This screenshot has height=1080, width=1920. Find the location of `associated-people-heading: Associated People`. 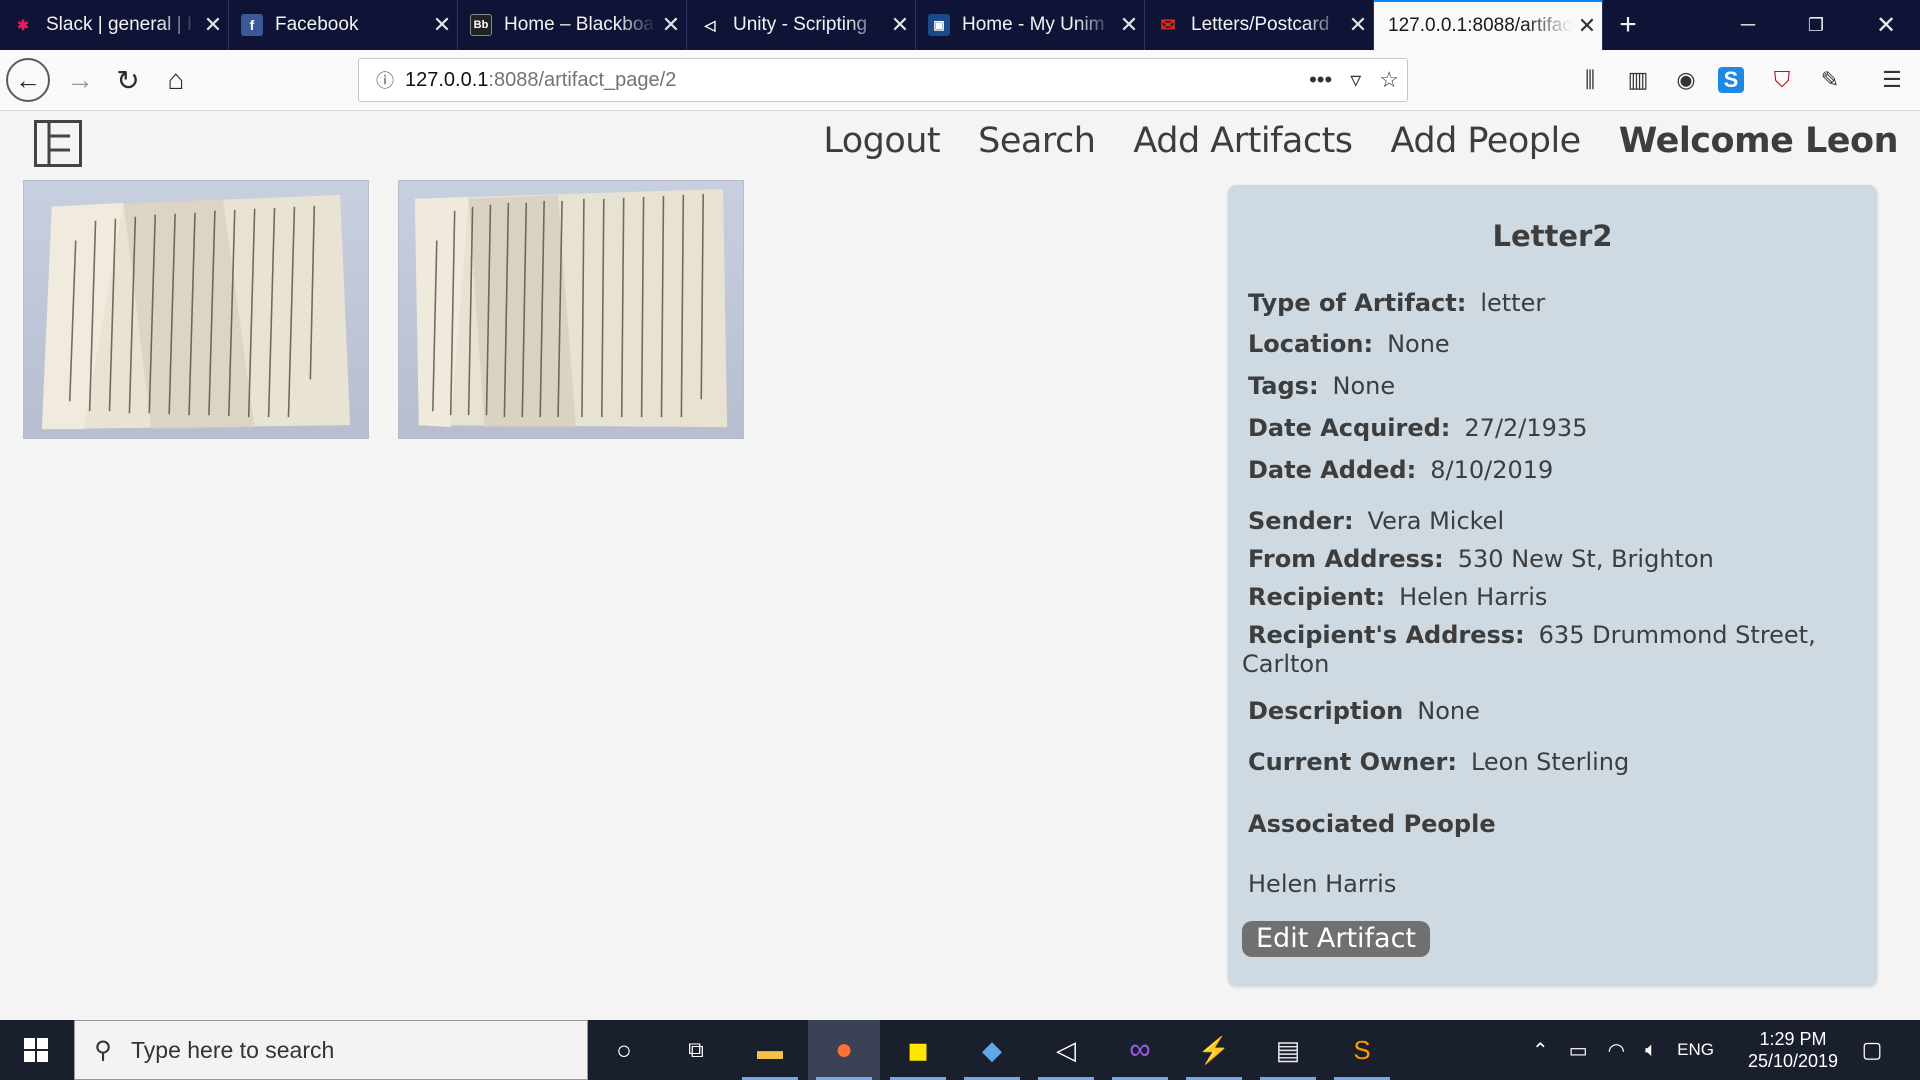

associated-people-heading: Associated People is located at coordinates (1372, 824).